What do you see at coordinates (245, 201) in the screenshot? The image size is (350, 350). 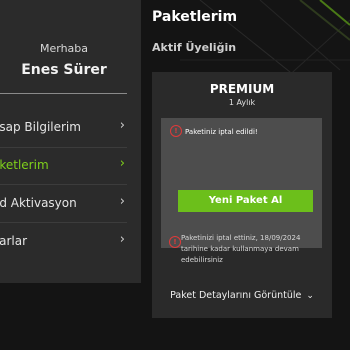 I see `new-package-button: Yeni Paket Al` at bounding box center [245, 201].